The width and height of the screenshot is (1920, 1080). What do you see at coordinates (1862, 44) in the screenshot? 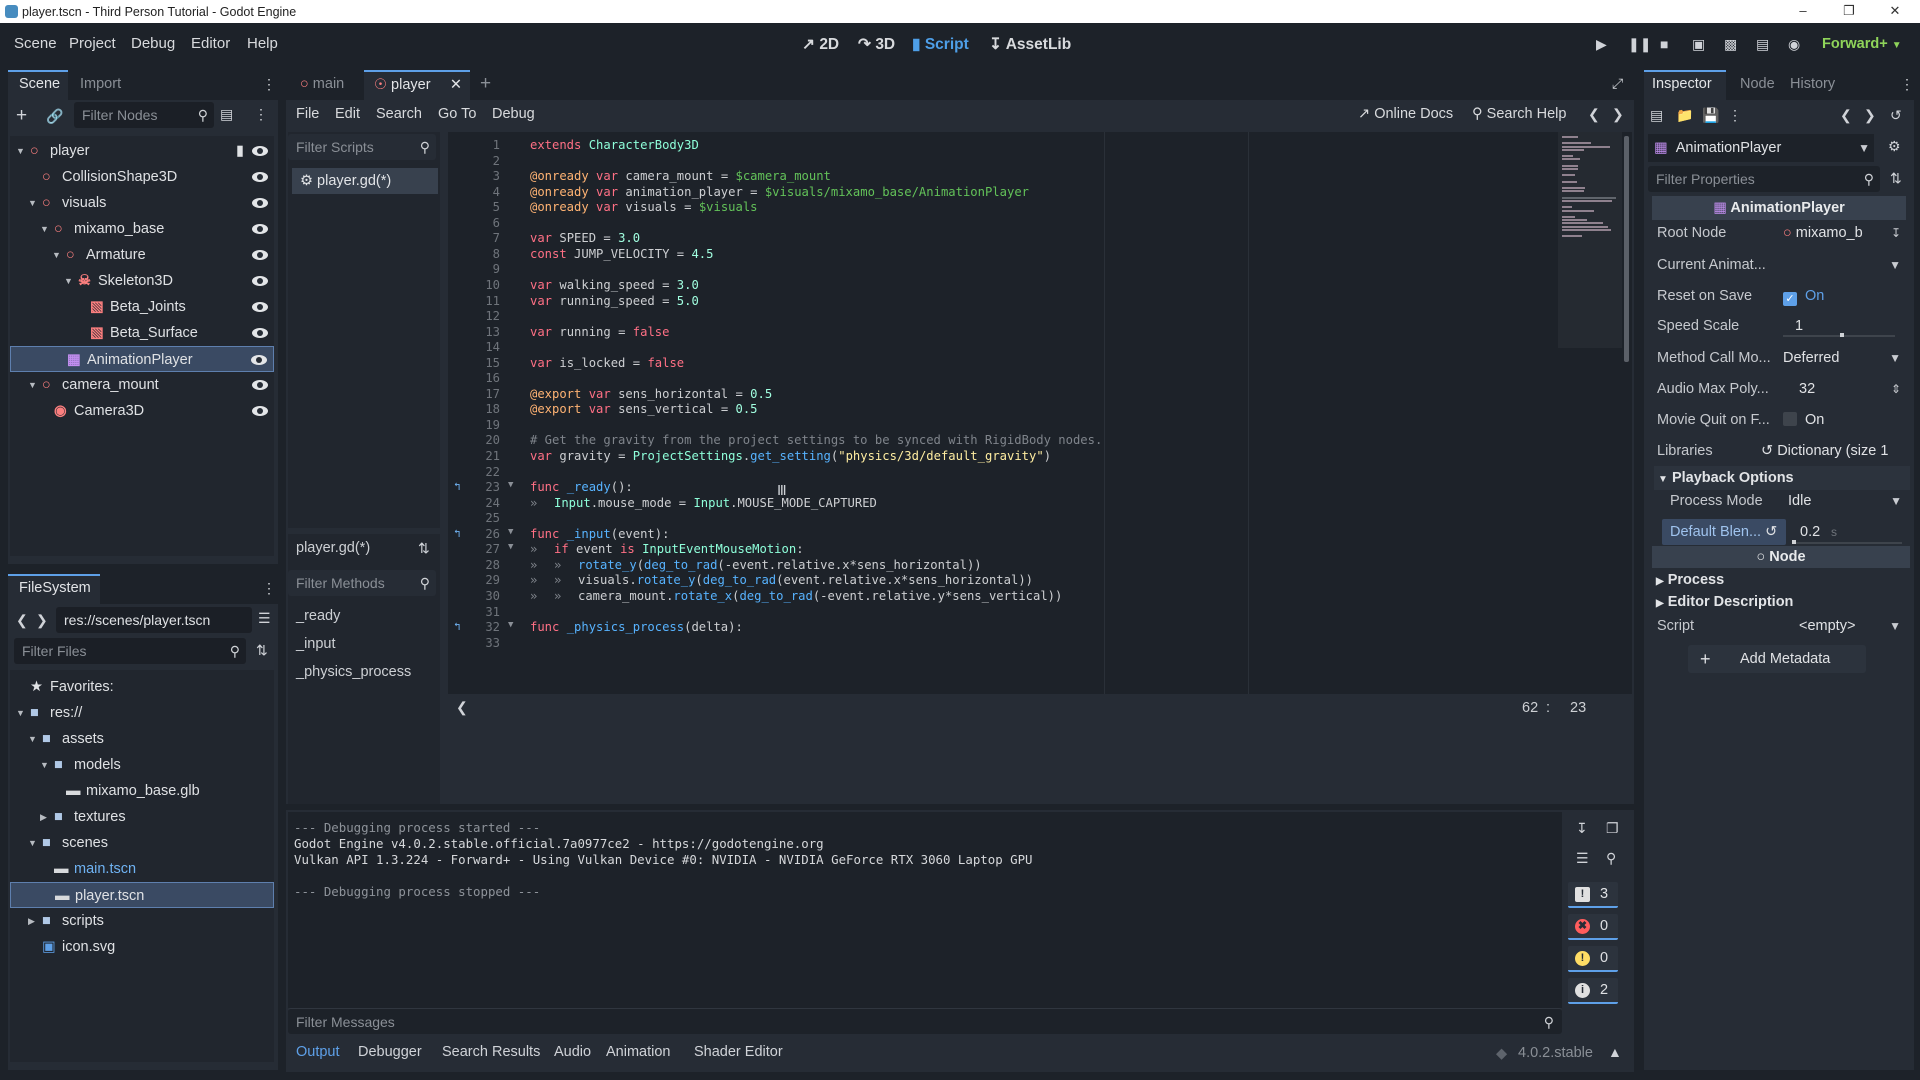
I see `renderer-select: Forward+ ▼` at bounding box center [1862, 44].